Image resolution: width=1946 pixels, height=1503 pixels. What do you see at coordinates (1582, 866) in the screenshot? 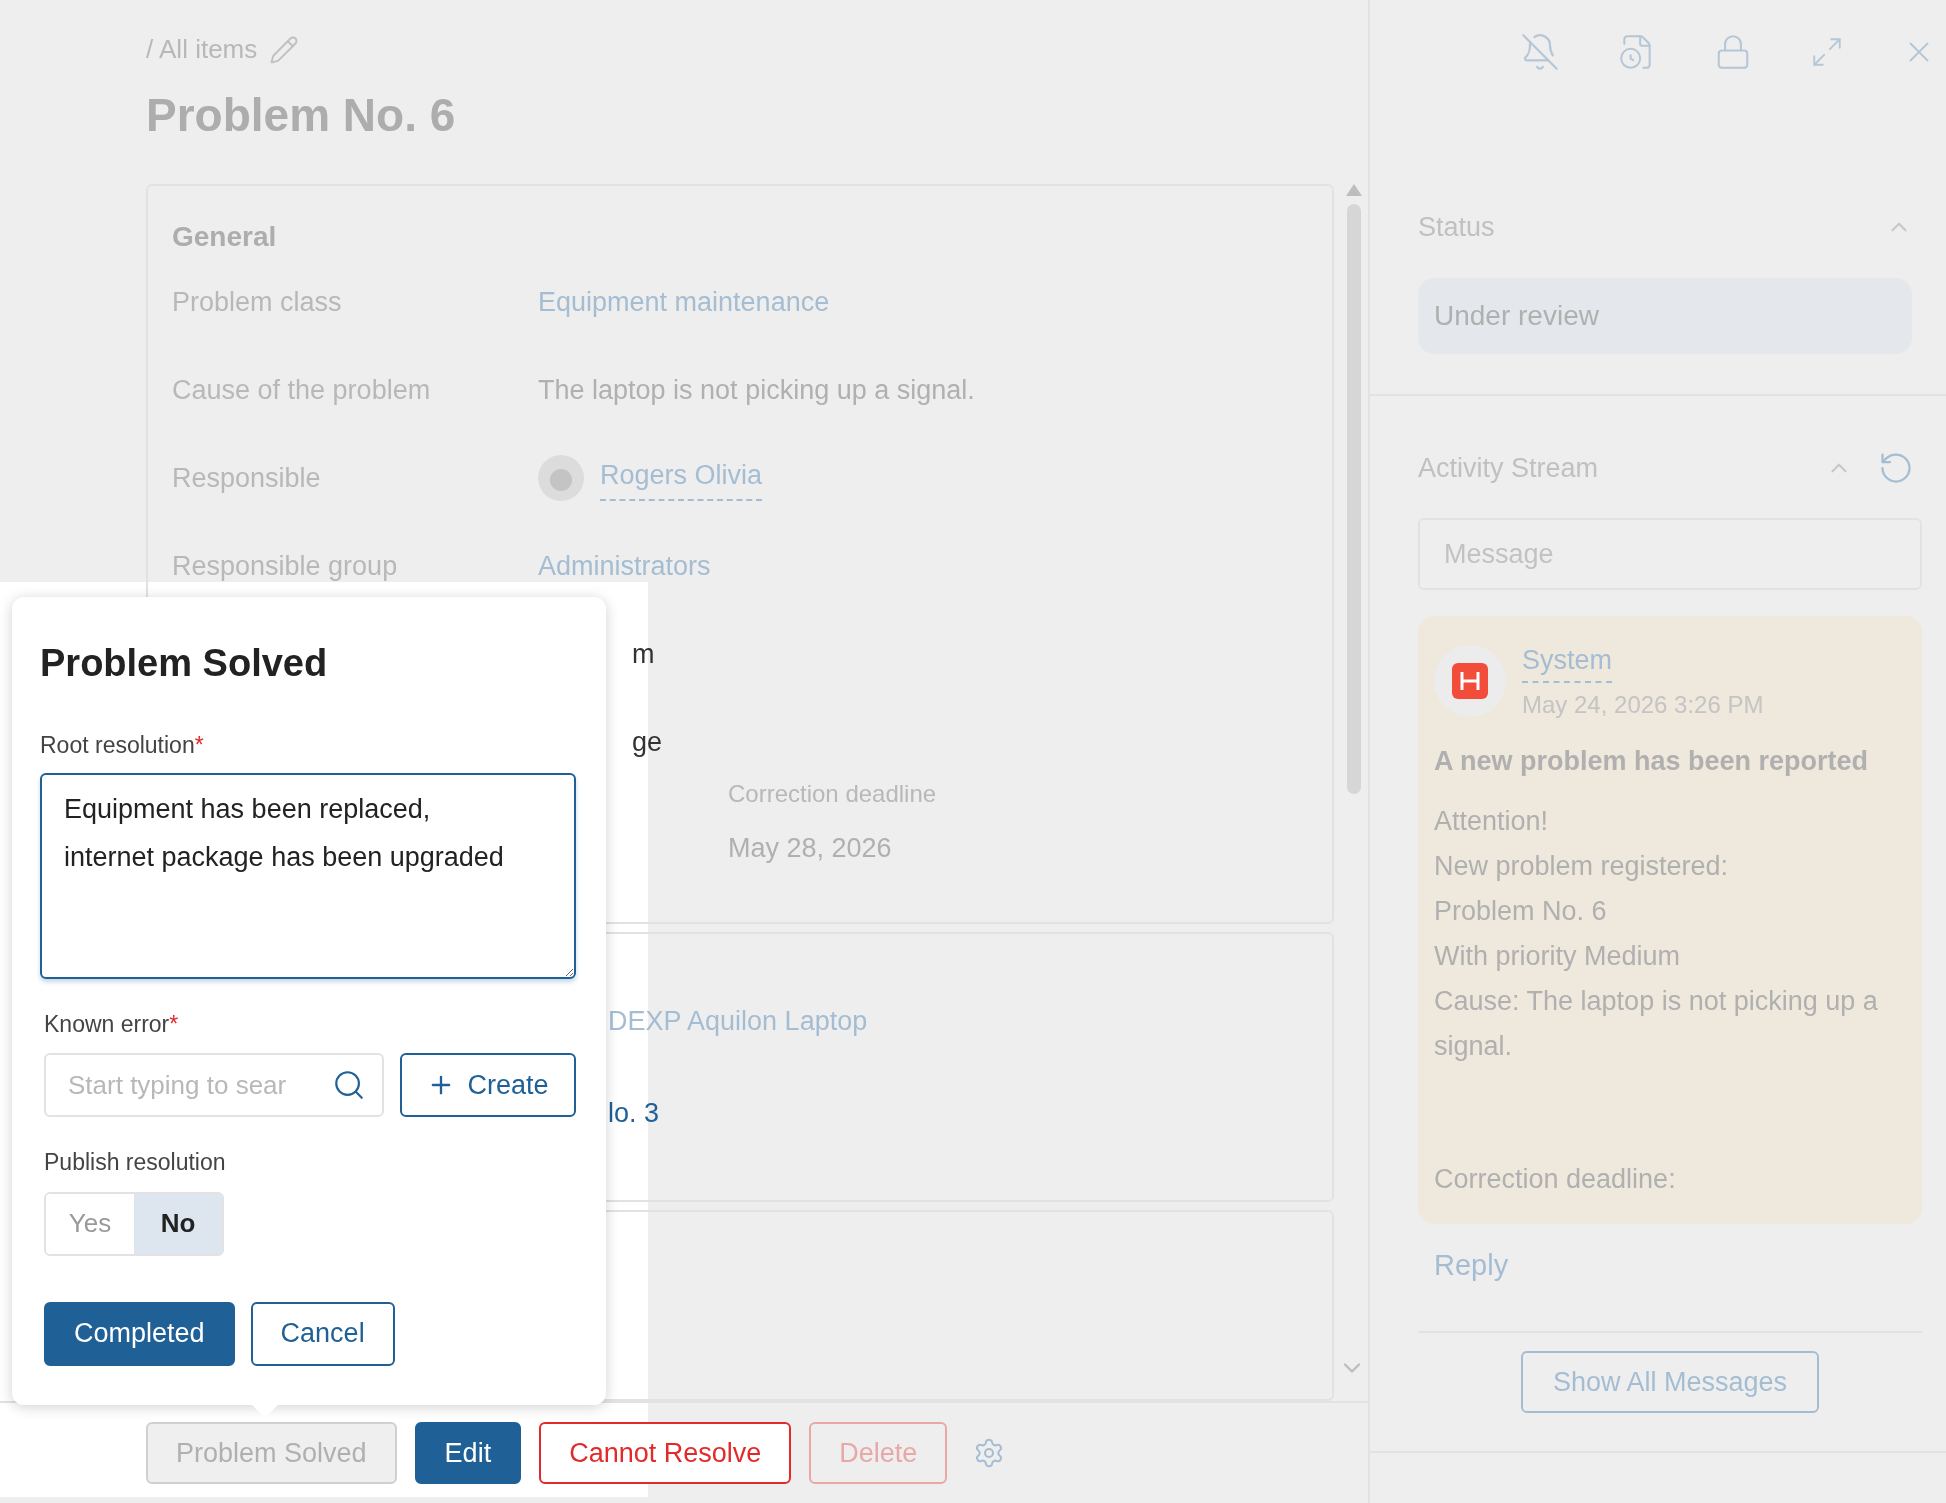
I see `message-line: New problem registered:` at bounding box center [1582, 866].